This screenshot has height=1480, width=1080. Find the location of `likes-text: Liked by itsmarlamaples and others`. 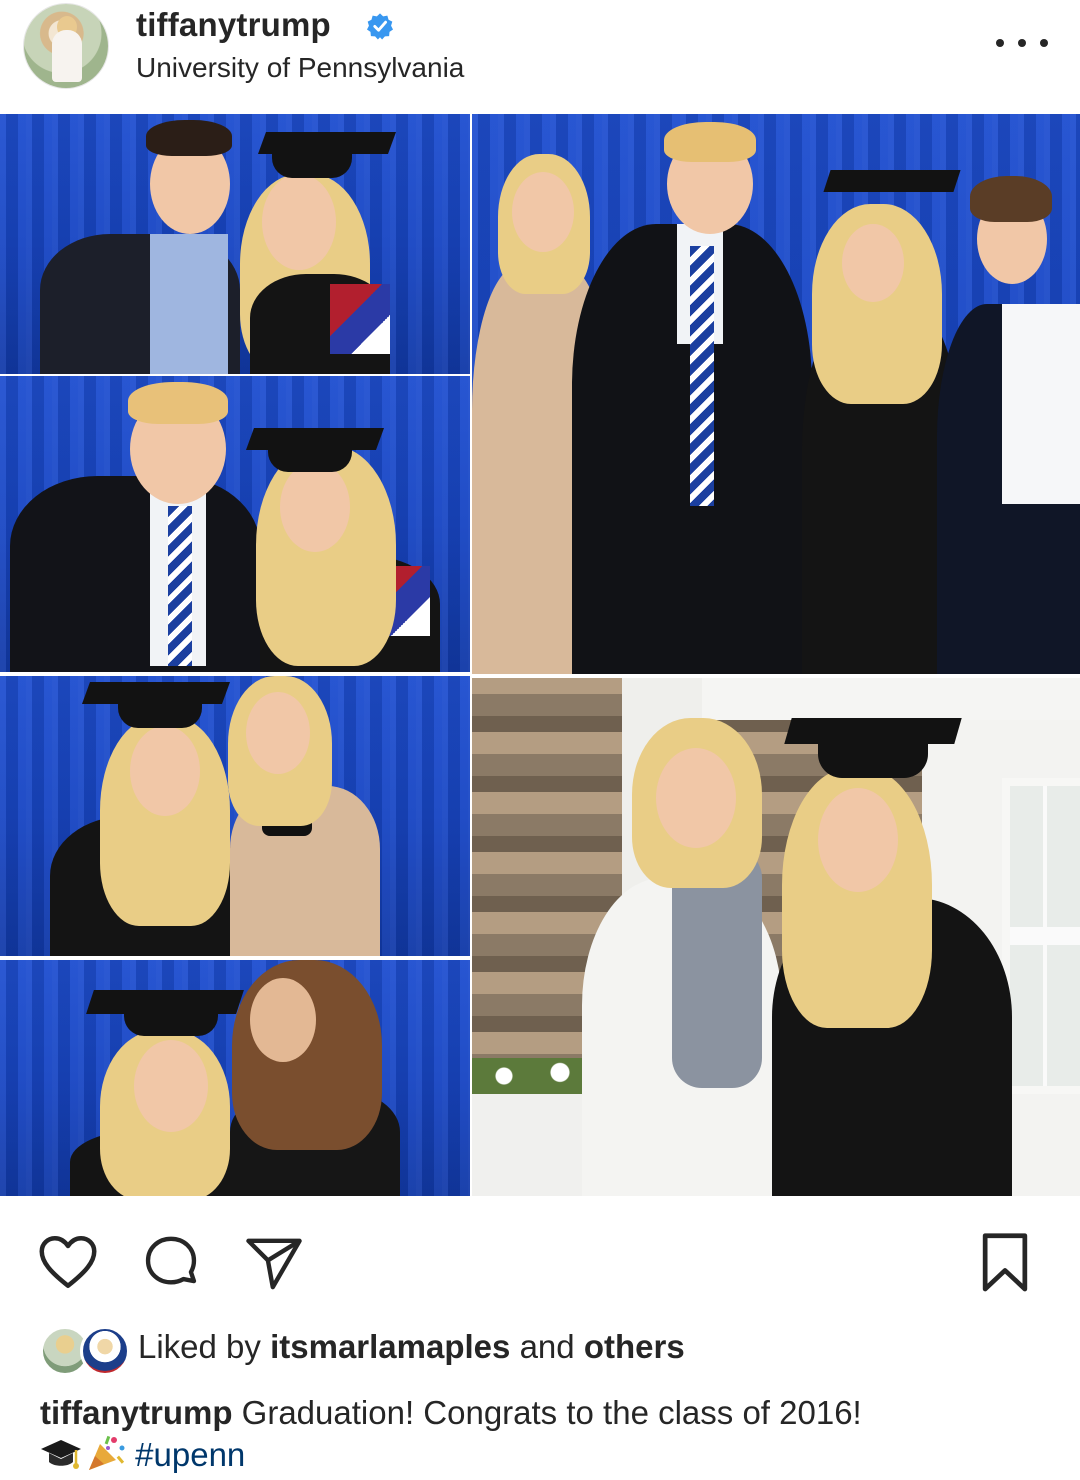

likes-text: Liked by itsmarlamaples and others is located at coordinates (411, 1347).